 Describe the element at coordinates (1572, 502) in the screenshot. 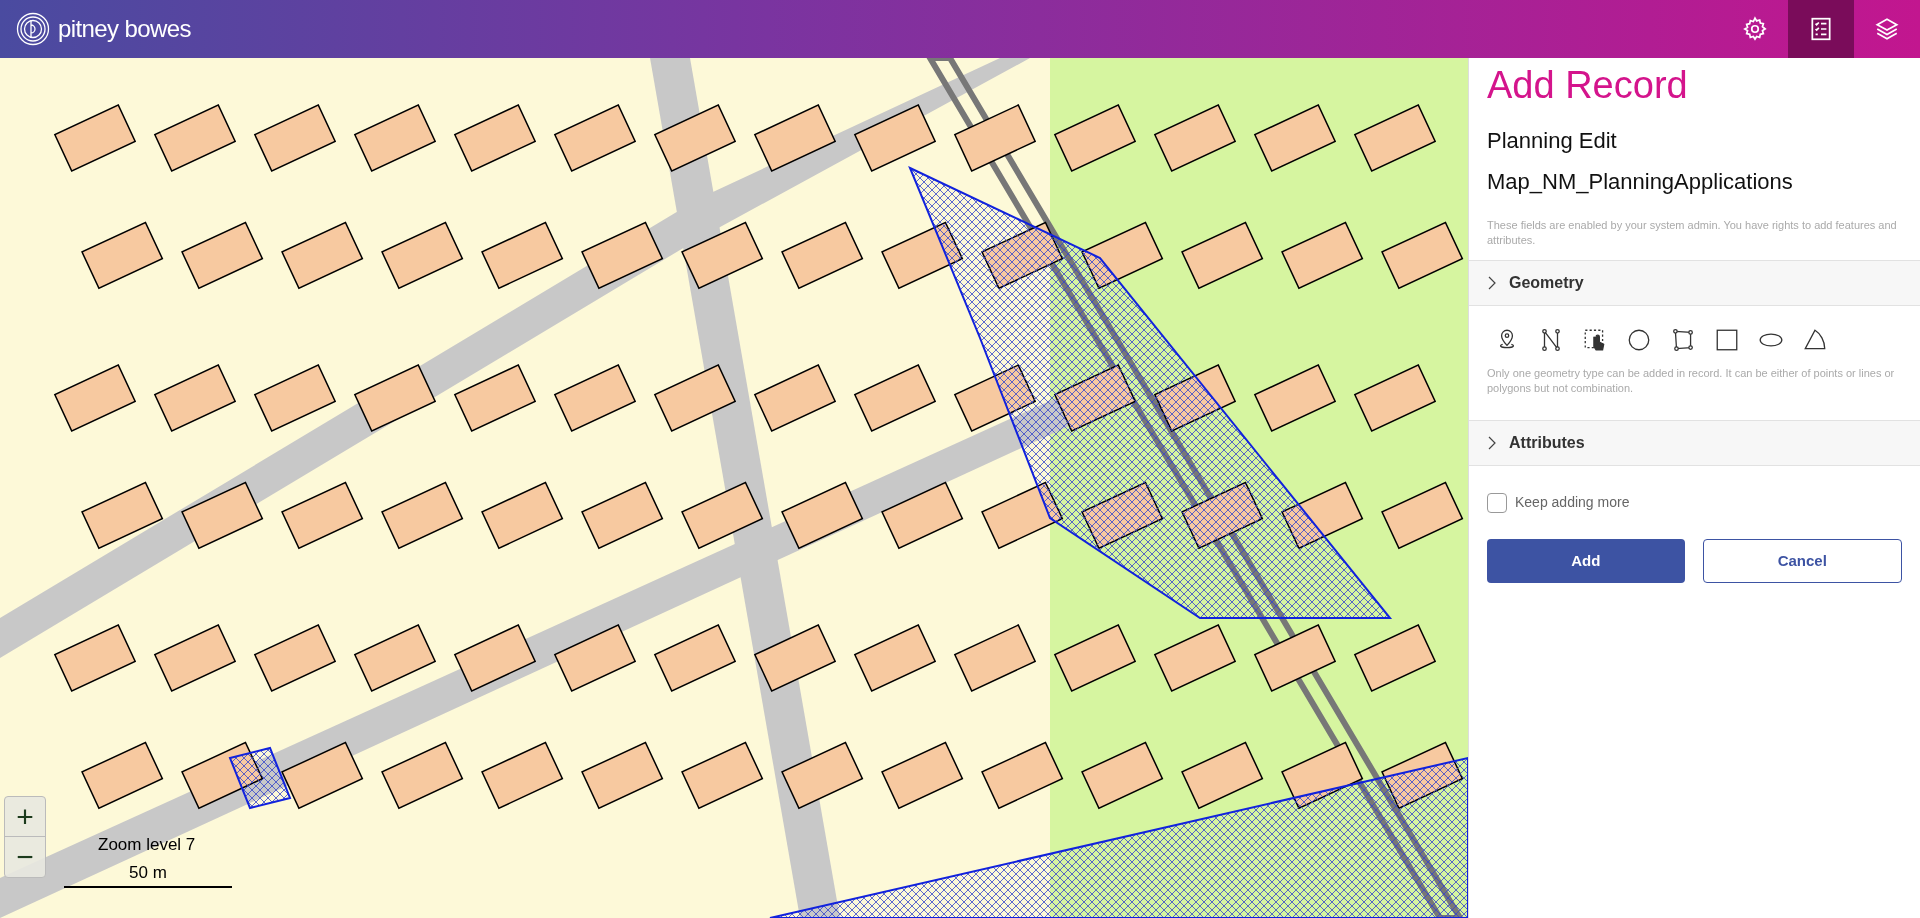

I see `checkbox-label: Keep adding more` at that location.